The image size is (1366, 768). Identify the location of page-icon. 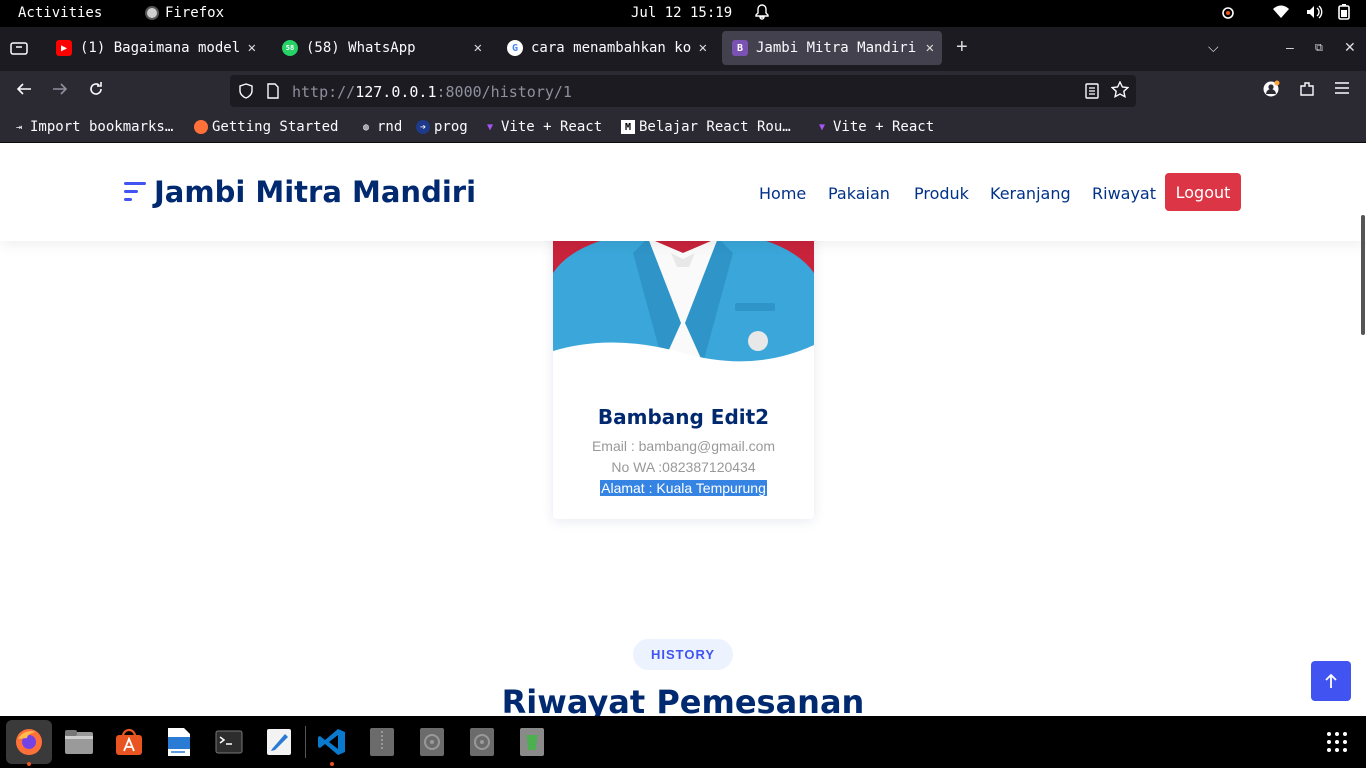
(273, 93).